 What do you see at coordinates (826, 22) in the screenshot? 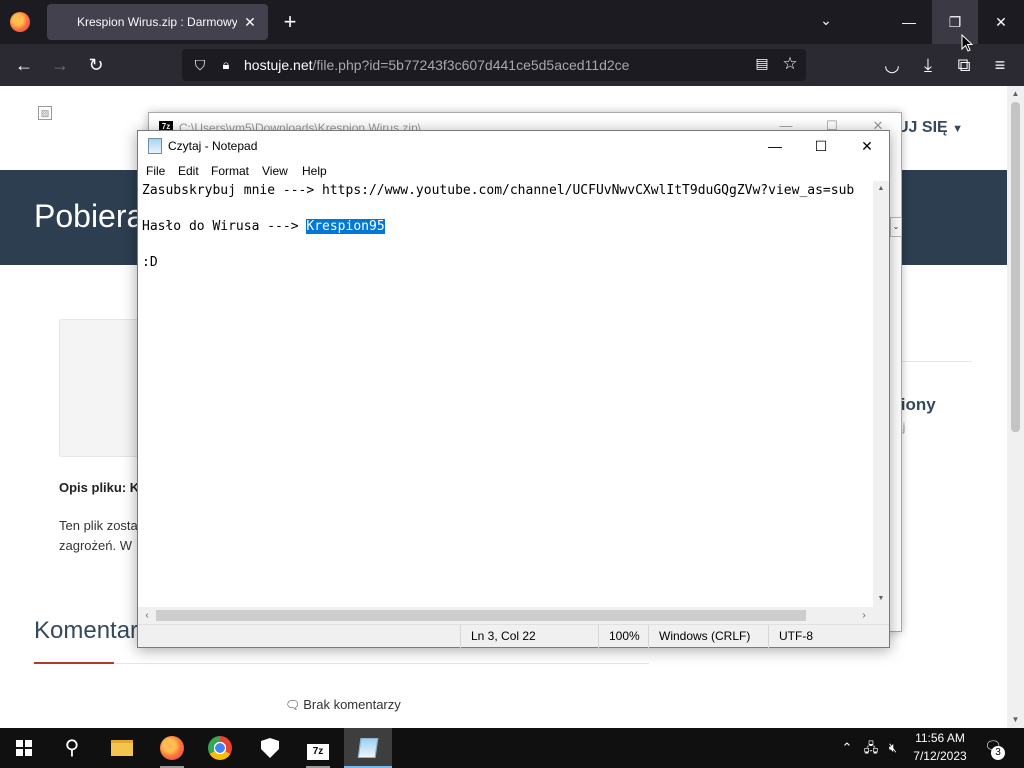
I see `list-all-tabs-chevron-icon: ⌄` at bounding box center [826, 22].